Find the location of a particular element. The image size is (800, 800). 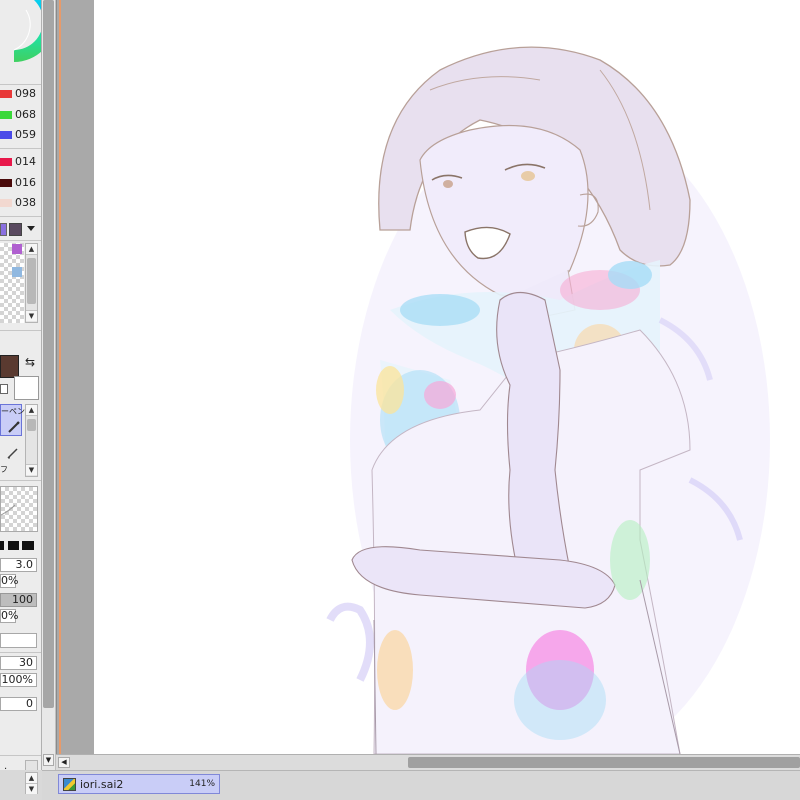

document-name: iori.sai2 is located at coordinates (102, 784).